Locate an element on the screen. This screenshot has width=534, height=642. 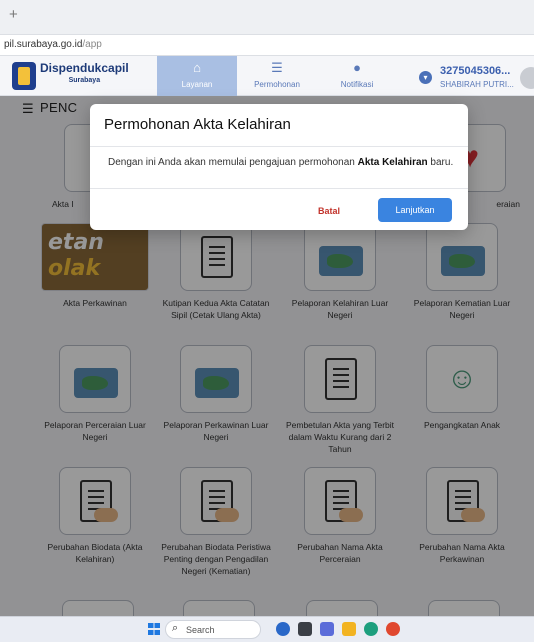
address-bar: pil.surabaya.go.id/app is located at coordinates (267, 45).